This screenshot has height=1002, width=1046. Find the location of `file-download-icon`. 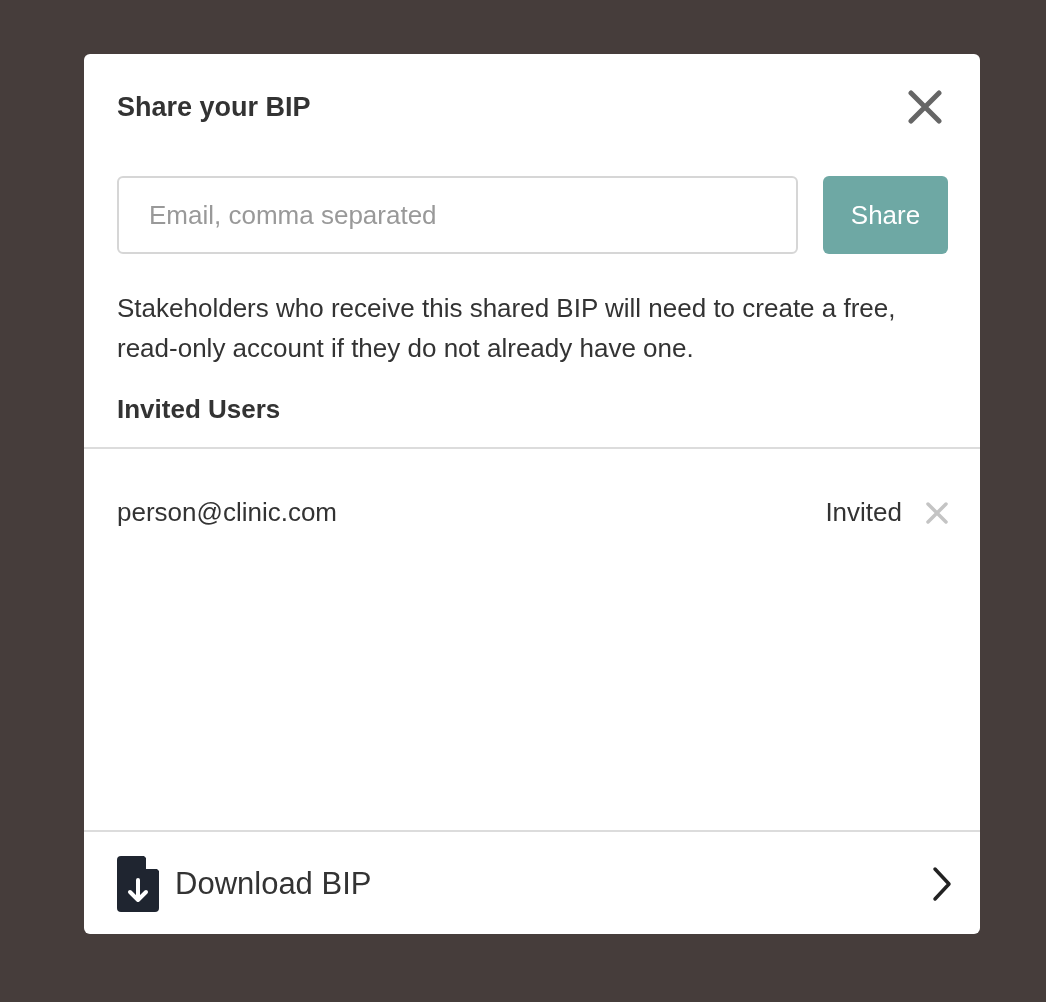

file-download-icon is located at coordinates (138, 884).